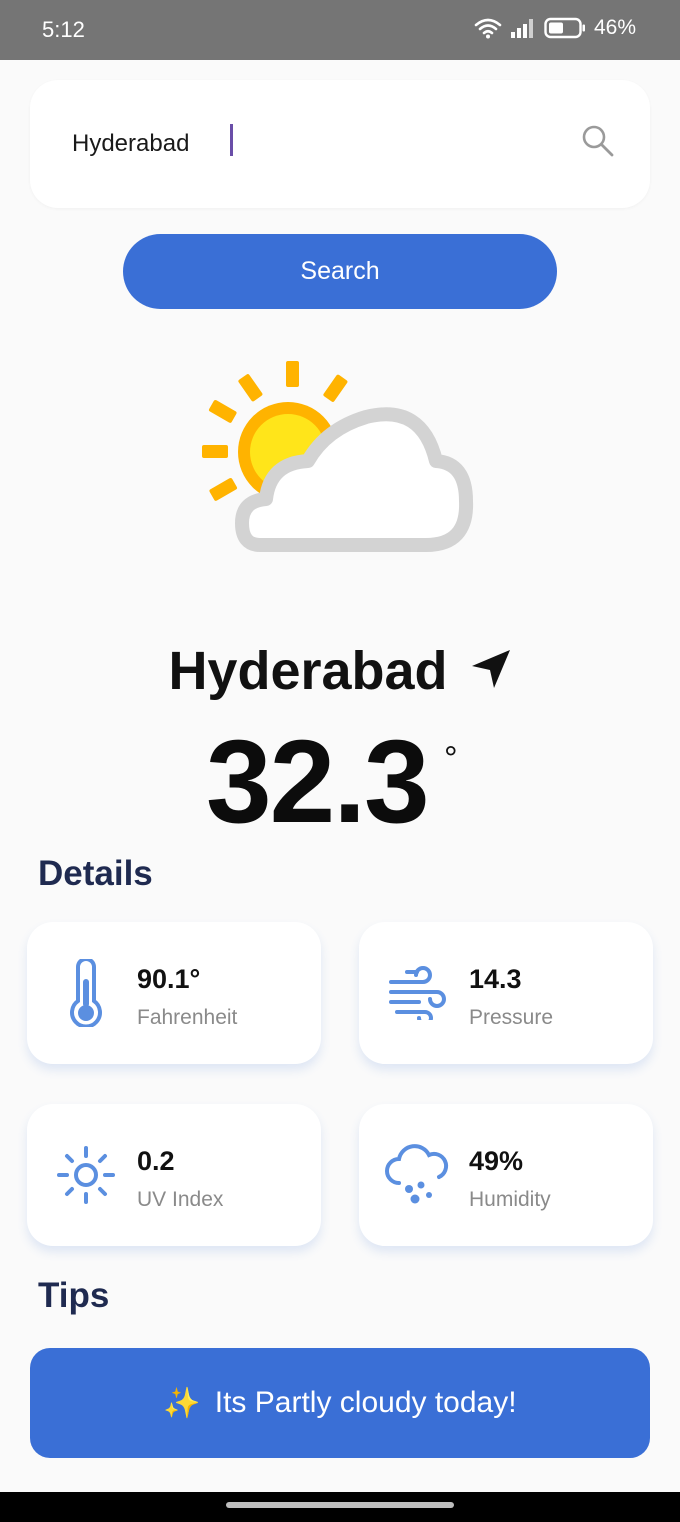 The height and width of the screenshot is (1522, 680). What do you see at coordinates (308, 671) in the screenshot?
I see `city-name: Hyderabad` at bounding box center [308, 671].